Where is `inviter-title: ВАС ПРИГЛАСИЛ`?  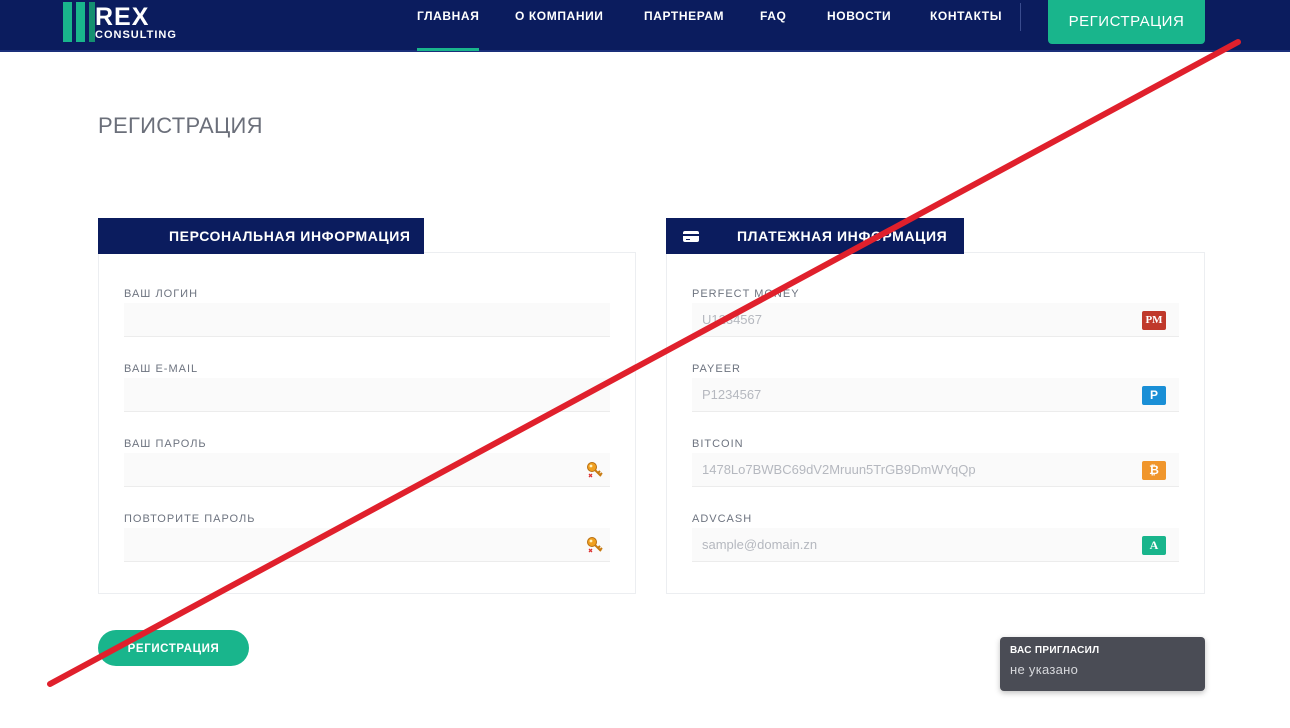 inviter-title: ВАС ПРИГЛАСИЛ is located at coordinates (1055, 650).